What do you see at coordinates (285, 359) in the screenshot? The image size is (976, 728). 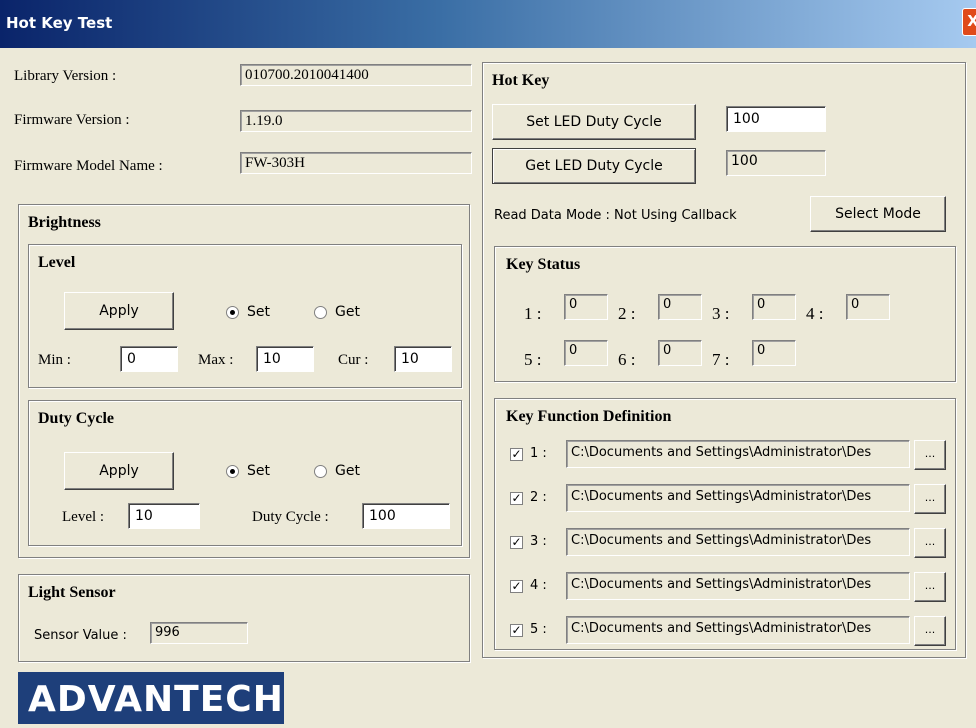 I see `level-max-field: 10` at bounding box center [285, 359].